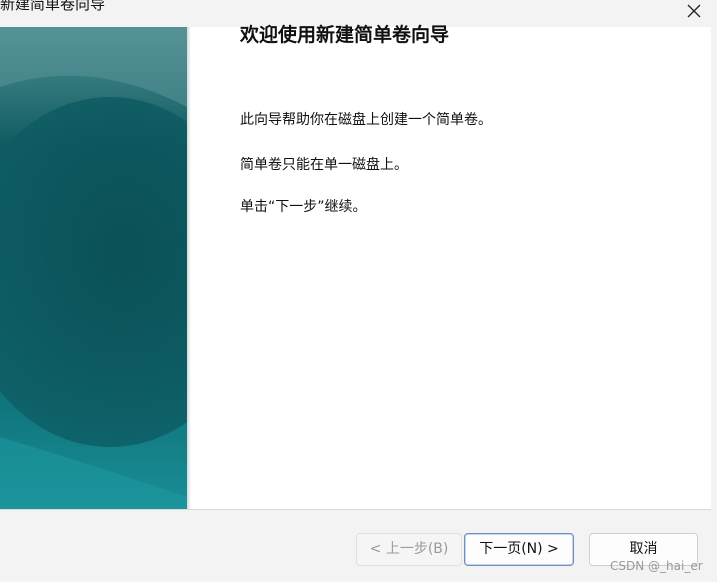  What do you see at coordinates (355, 509) in the screenshot?
I see `footer-divider` at bounding box center [355, 509].